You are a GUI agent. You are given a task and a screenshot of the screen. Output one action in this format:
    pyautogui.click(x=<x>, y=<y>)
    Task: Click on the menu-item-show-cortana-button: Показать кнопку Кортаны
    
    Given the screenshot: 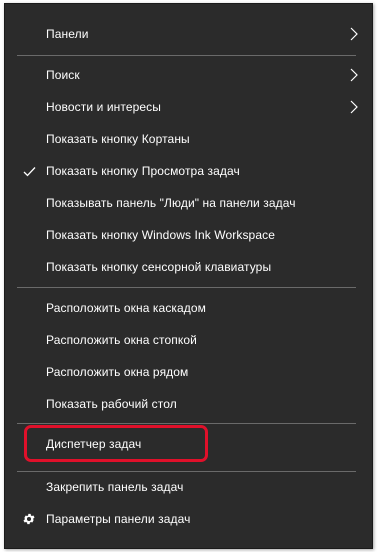 What is the action you would take?
    pyautogui.click(x=188, y=139)
    